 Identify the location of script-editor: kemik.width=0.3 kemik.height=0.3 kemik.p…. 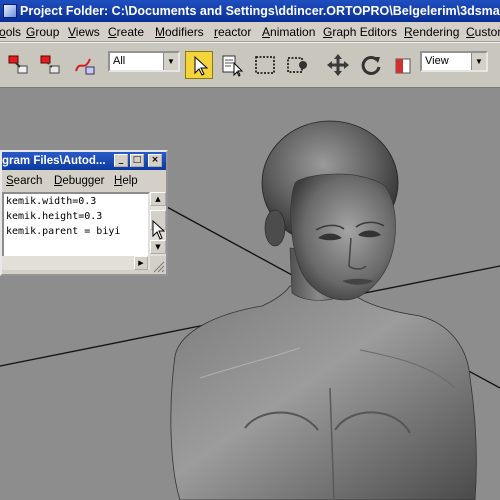
(76, 229).